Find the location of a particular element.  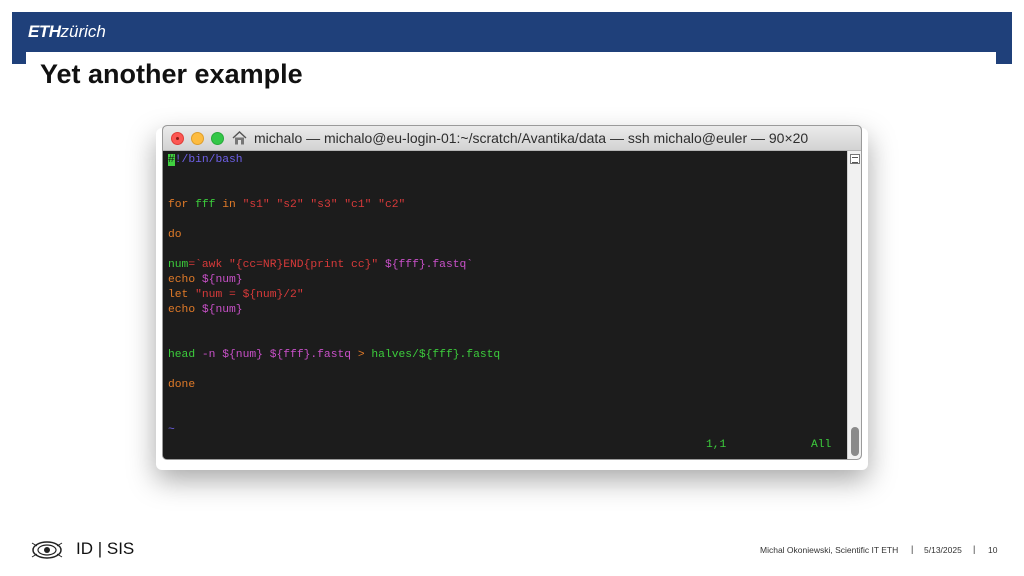

eth-eye-logo is located at coordinates (47, 550).